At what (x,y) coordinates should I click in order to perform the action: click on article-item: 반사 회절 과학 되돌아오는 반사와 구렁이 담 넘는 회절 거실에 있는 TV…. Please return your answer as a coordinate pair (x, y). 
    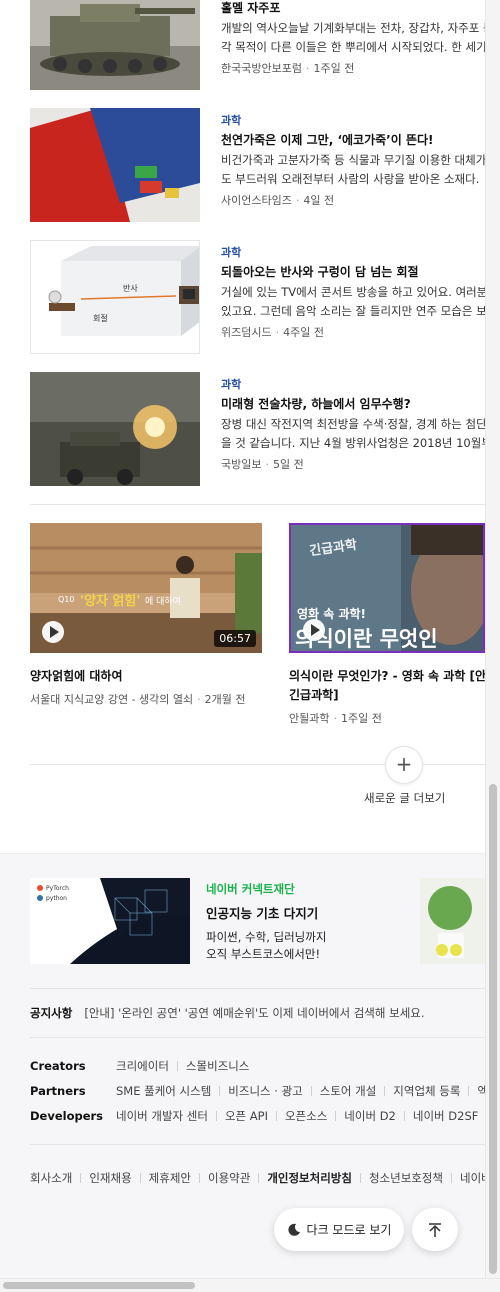
    Looking at the image, I should click on (257, 297).